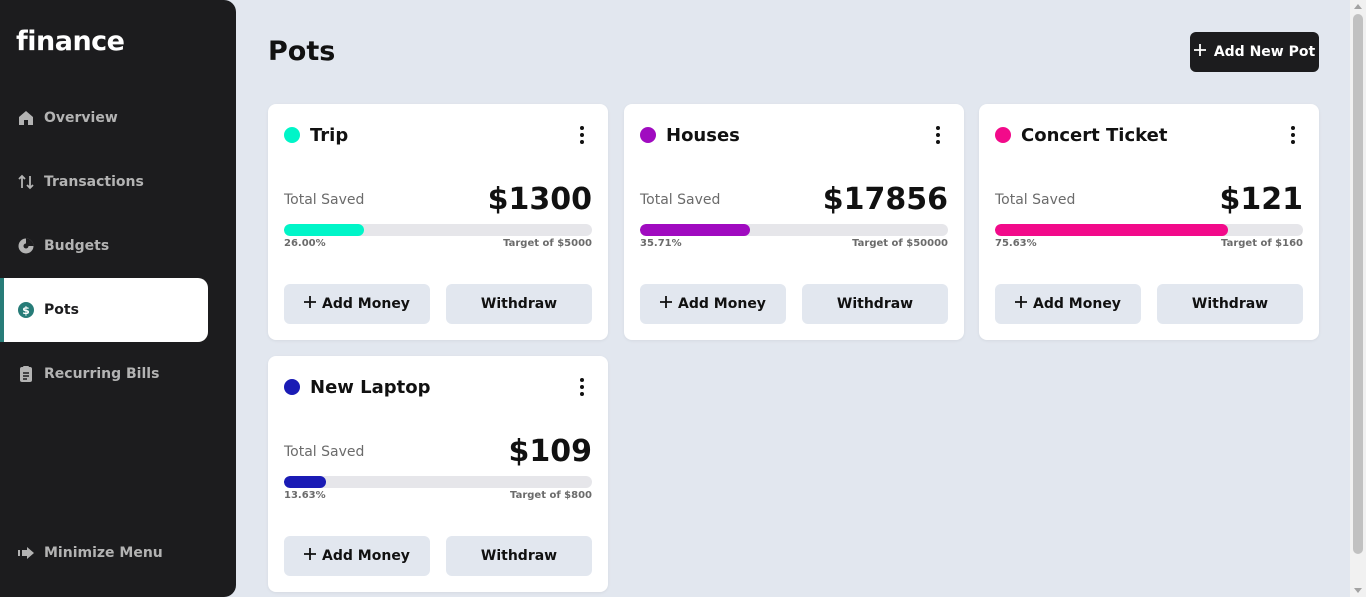 This screenshot has width=1366, height=597. What do you see at coordinates (305, 243) in the screenshot?
I see `progress-percent: 26.00%` at bounding box center [305, 243].